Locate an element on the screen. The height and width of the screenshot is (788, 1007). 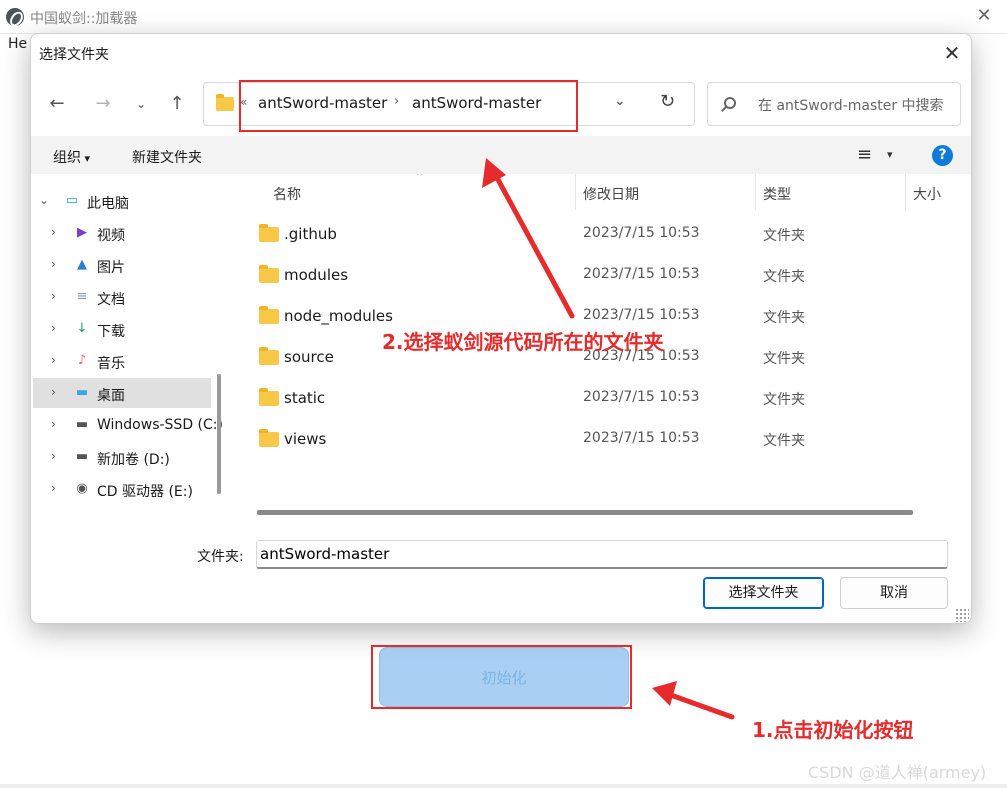
refresh-icon: ↻ is located at coordinates (667, 101).